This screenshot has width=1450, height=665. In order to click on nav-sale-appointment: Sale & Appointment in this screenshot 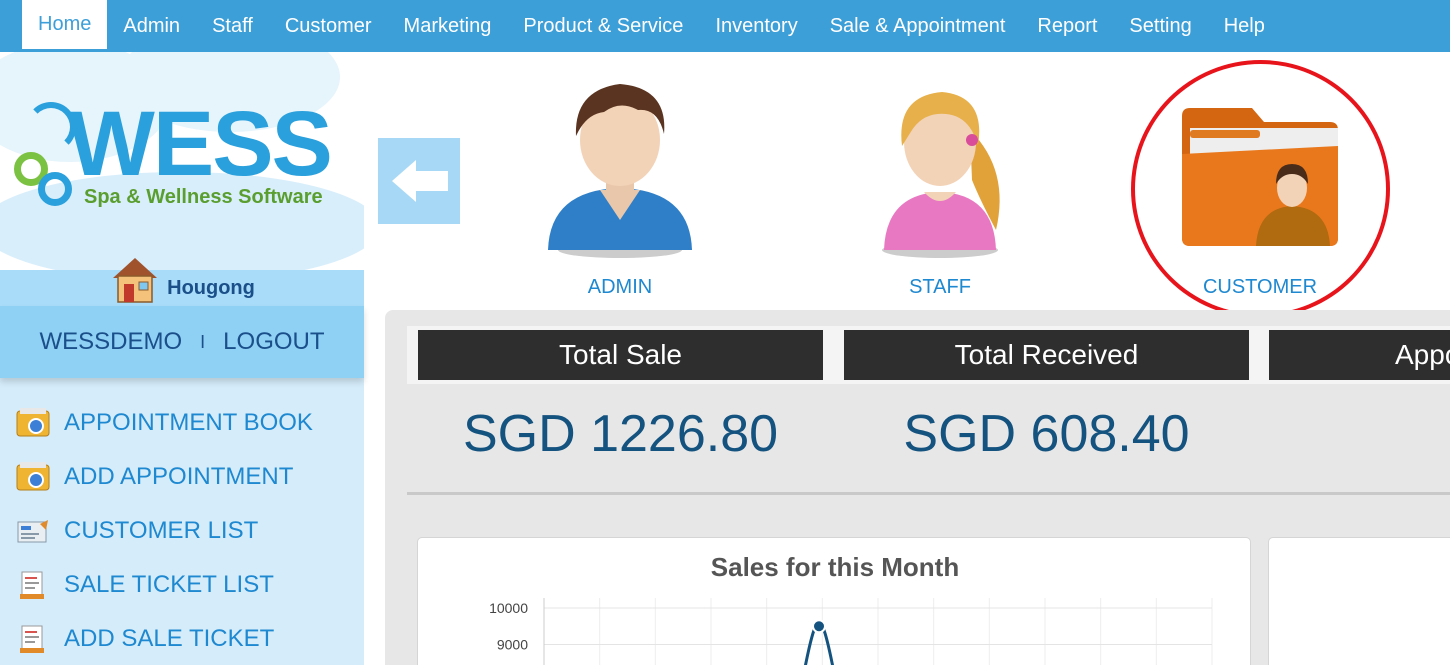, I will do `click(918, 26)`.